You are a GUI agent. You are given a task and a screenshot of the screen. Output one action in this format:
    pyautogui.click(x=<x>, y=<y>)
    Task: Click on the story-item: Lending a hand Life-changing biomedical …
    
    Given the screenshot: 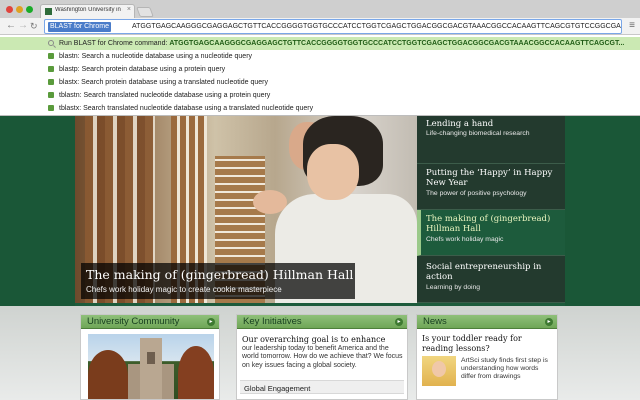 What is the action you would take?
    pyautogui.click(x=491, y=140)
    